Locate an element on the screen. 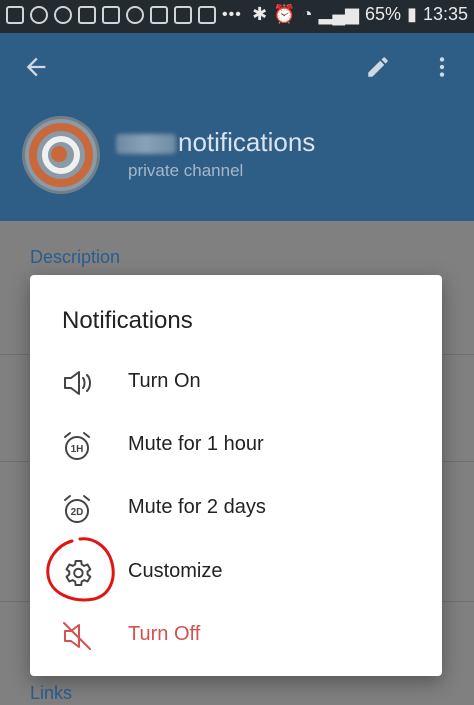 The width and height of the screenshot is (474, 705). turn-on-label: Turn On is located at coordinates (164, 381).